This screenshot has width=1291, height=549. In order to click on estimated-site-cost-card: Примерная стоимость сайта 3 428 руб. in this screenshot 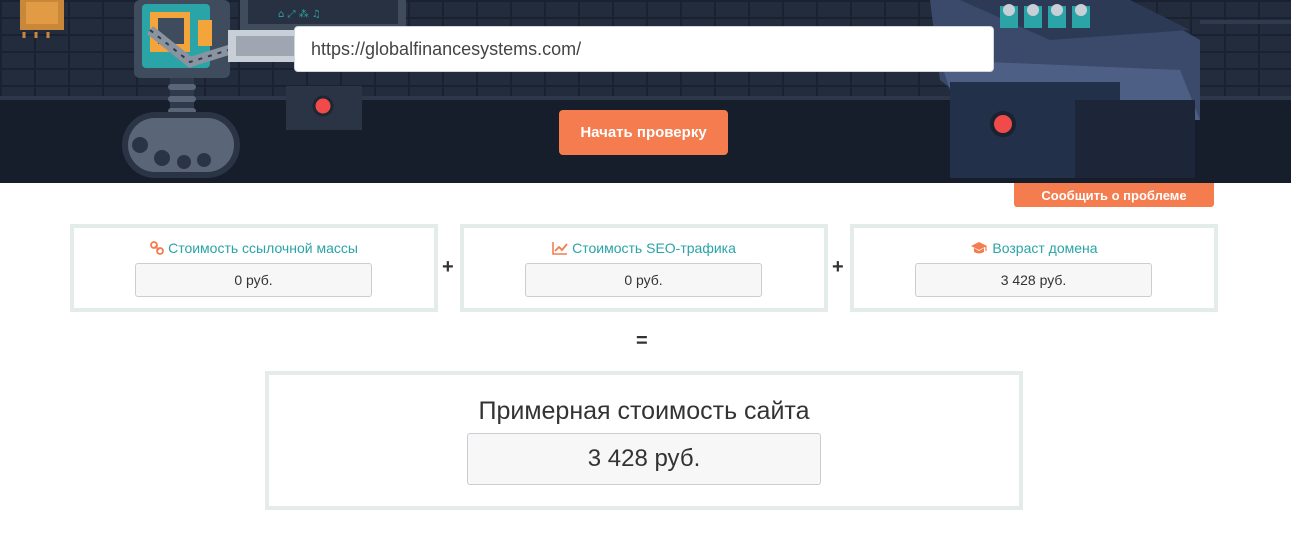, I will do `click(644, 440)`.